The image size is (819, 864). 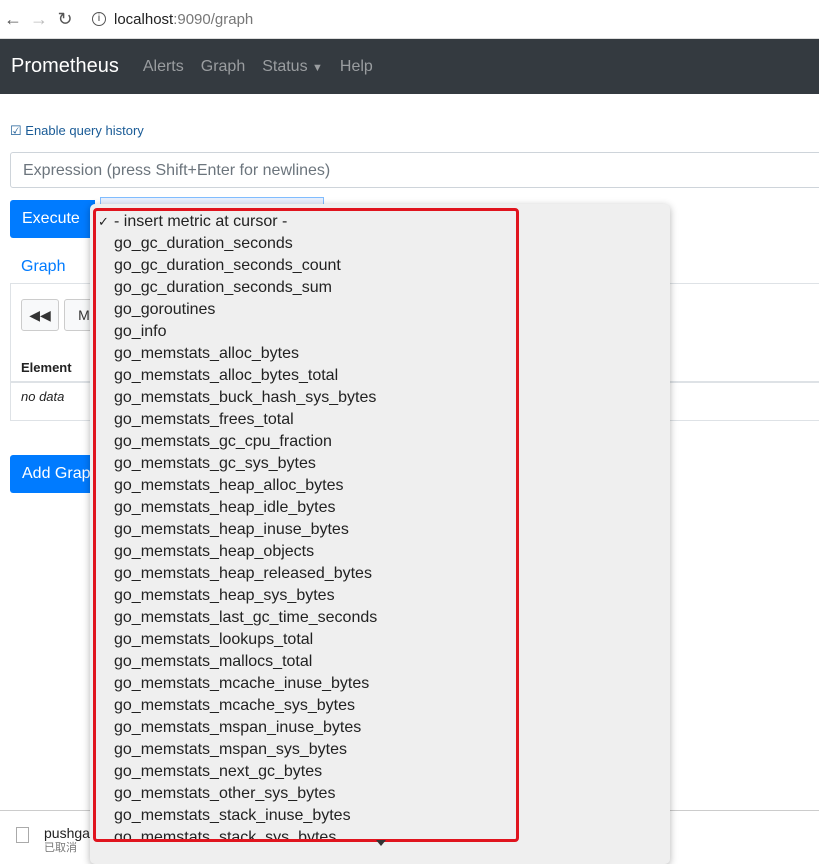 What do you see at coordinates (39, 19) in the screenshot?
I see `forward-icon: →` at bounding box center [39, 19].